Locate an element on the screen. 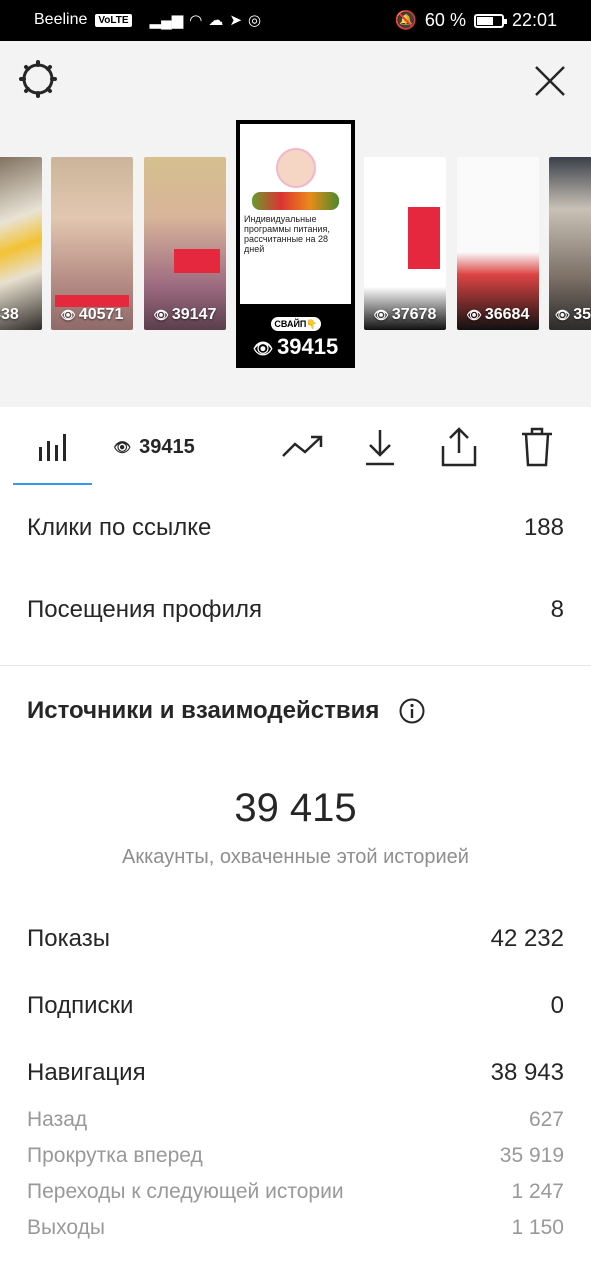 The width and height of the screenshot is (591, 1280). signal-icon: ▂▄▆ is located at coordinates (166, 20).